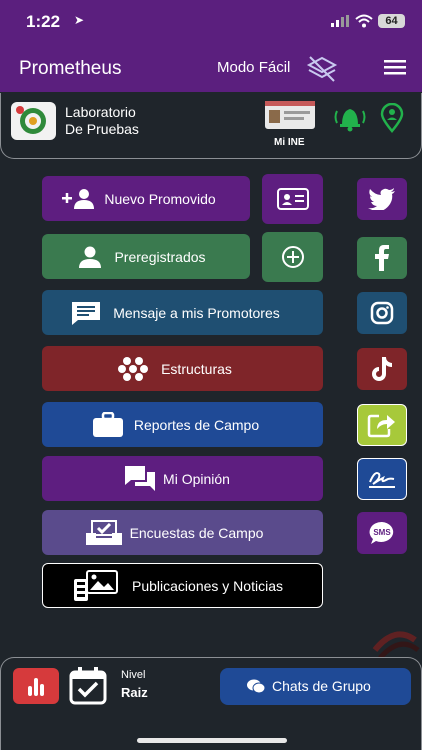 The height and width of the screenshot is (750, 422). I want to click on share-button, so click(382, 425).